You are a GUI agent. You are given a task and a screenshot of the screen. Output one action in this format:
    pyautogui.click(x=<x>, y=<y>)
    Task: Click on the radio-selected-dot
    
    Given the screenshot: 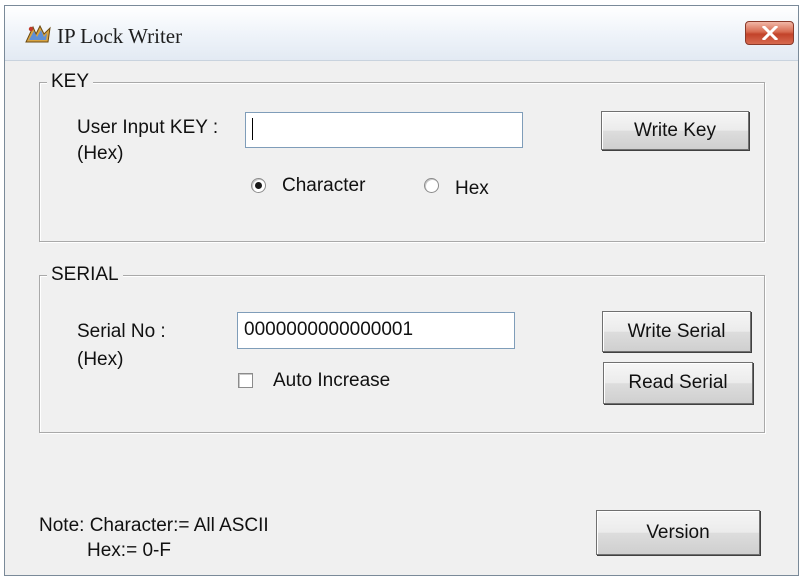 What is the action you would take?
    pyautogui.click(x=258, y=185)
    